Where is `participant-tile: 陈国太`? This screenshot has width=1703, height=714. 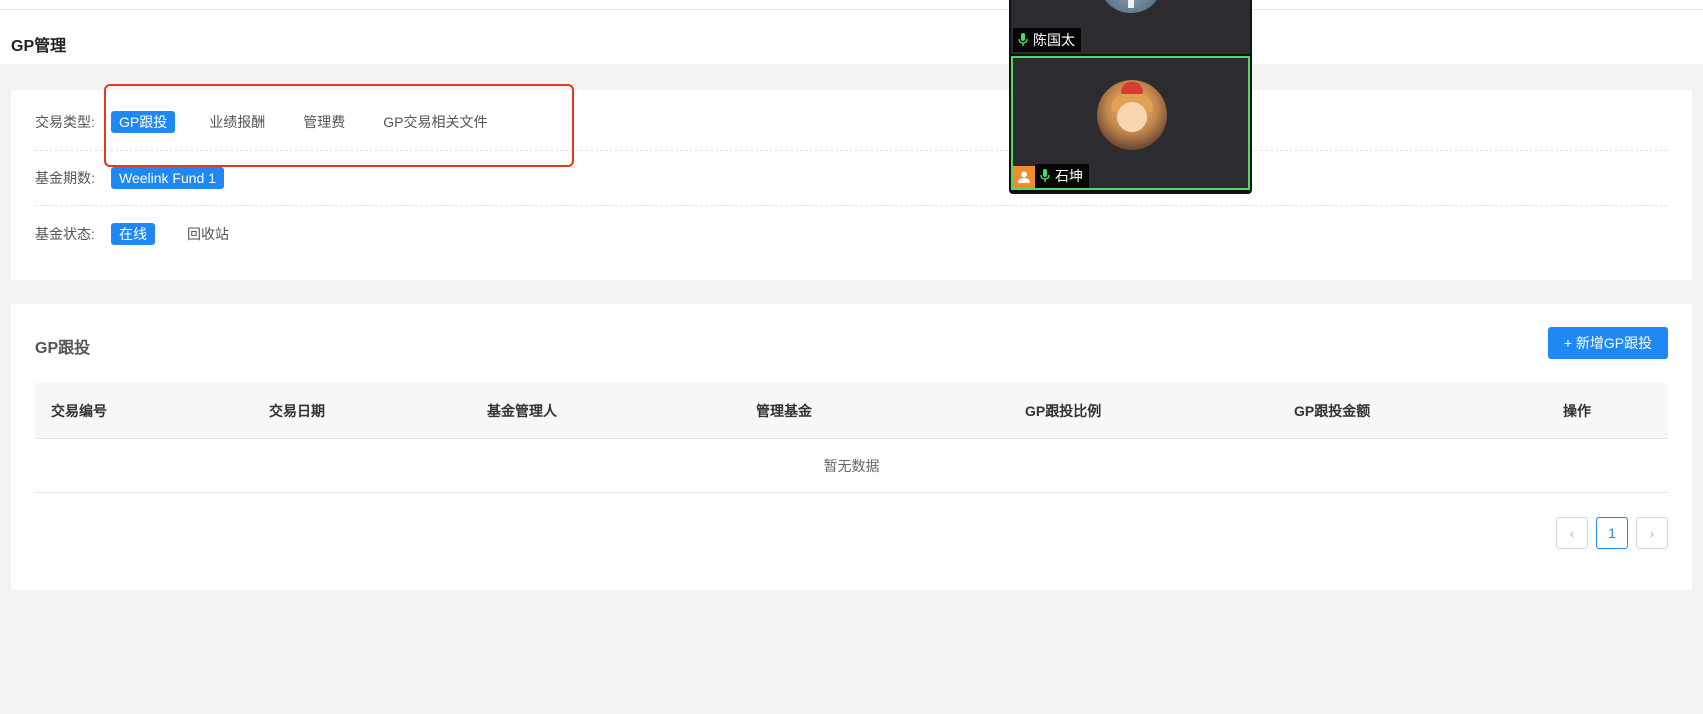
participant-tile: 陈国太 is located at coordinates (1130, 27).